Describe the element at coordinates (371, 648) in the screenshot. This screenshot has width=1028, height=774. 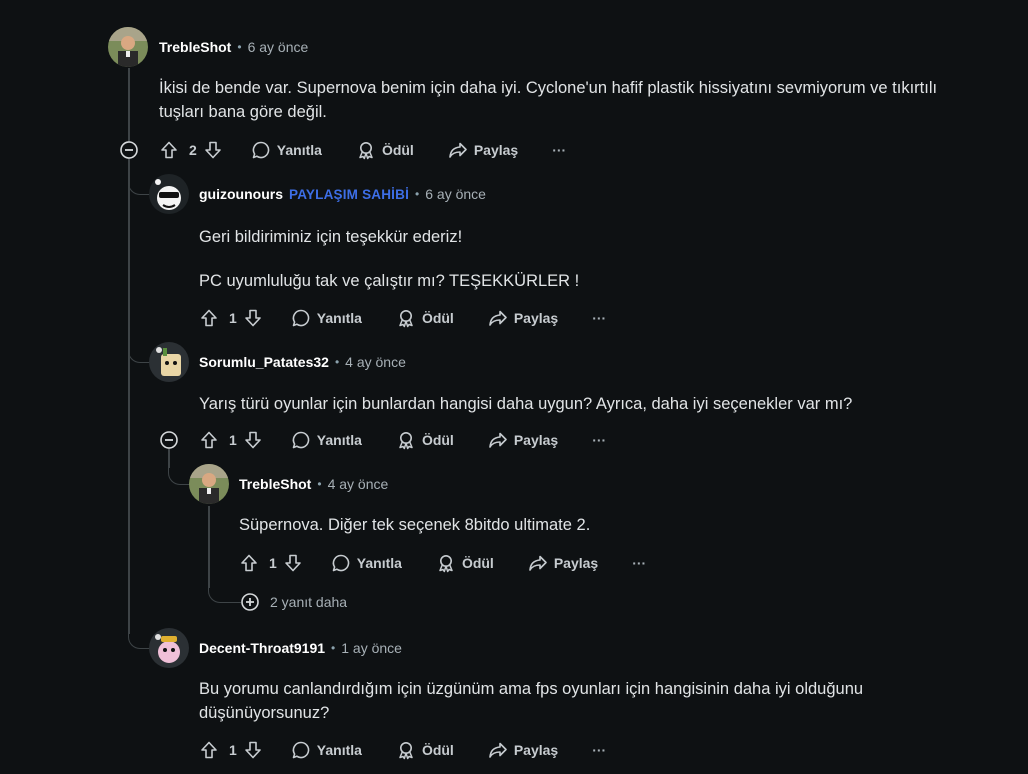
I see `timestamp: 1 ay önce` at that location.